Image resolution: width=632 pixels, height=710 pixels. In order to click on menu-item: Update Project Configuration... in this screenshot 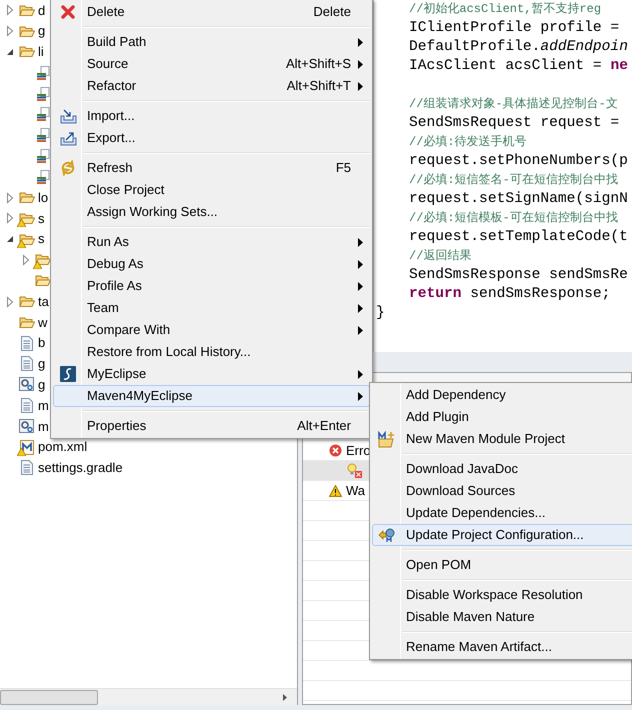, I will do `click(502, 535)`.